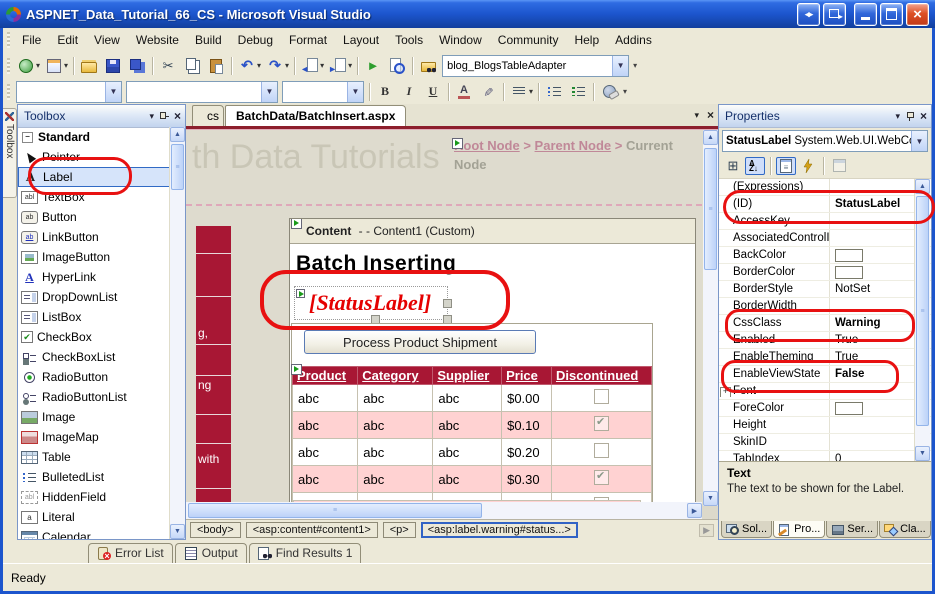  Describe the element at coordinates (94, 357) in the screenshot. I see `toolbox-item-checkboxlist: CheckBoxList` at that location.